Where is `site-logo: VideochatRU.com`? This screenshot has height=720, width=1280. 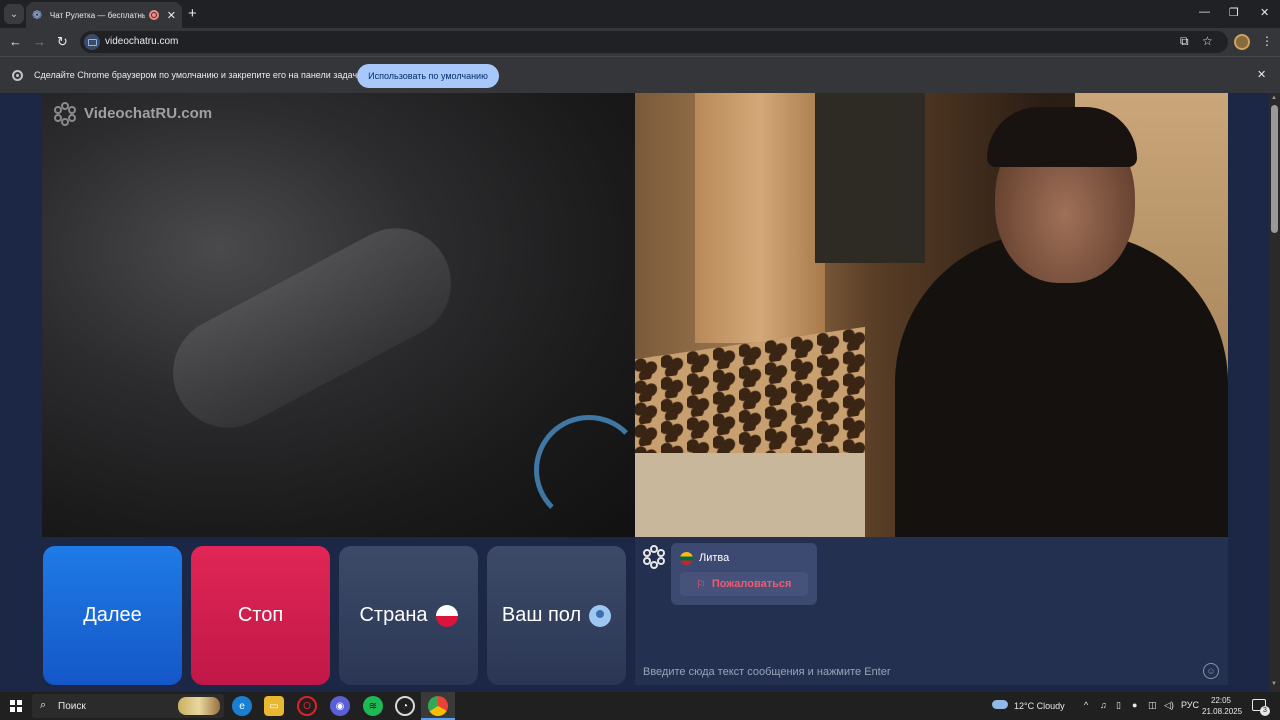
site-logo: VideochatRU.com is located at coordinates (133, 114).